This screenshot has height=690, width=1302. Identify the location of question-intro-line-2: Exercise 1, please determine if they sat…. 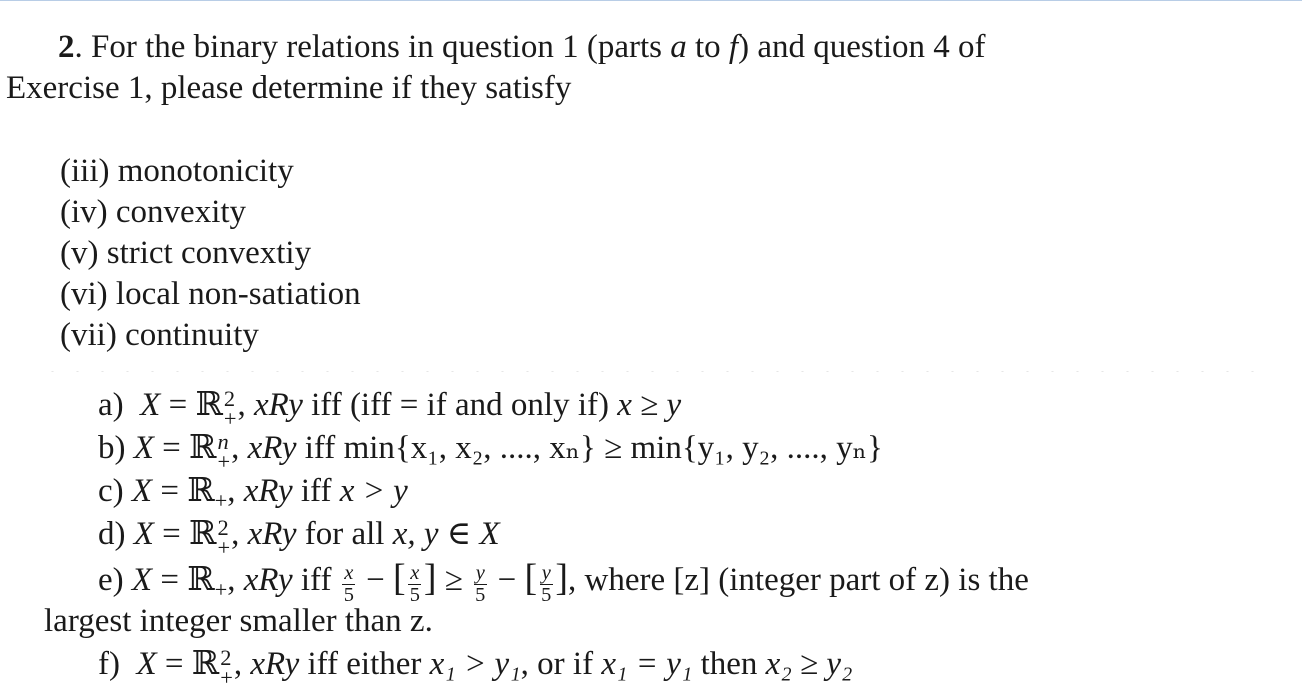
(289, 88).